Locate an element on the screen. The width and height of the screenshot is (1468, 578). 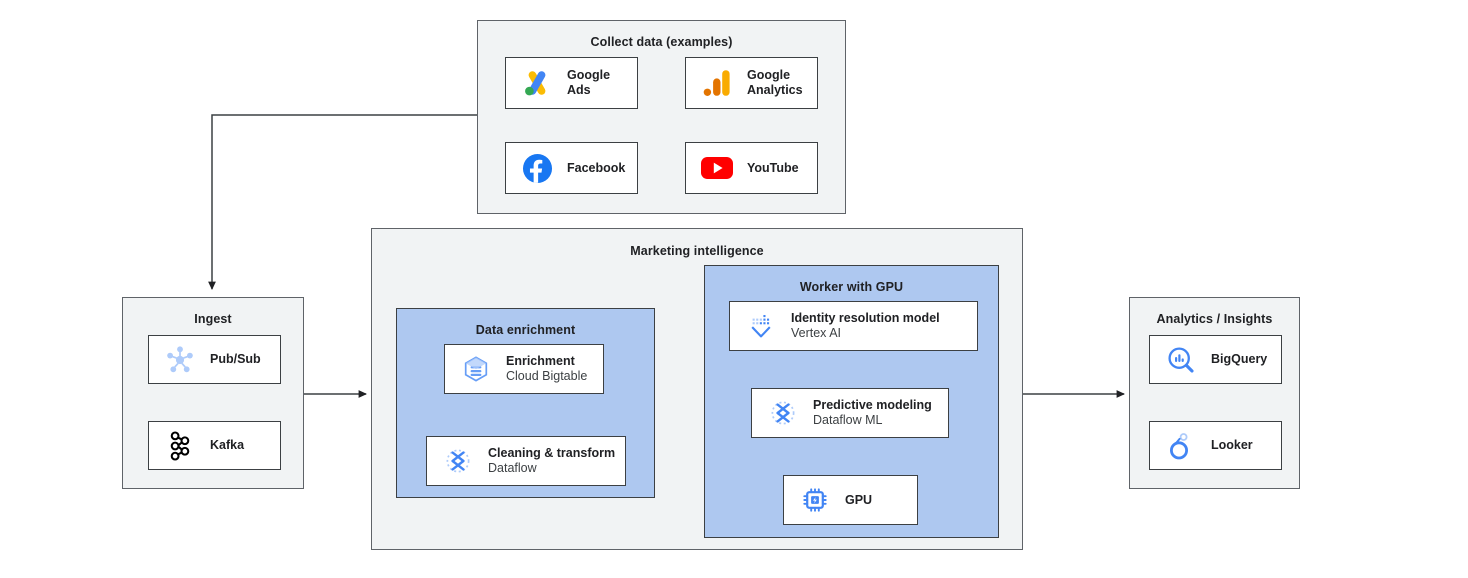
youtube-icon is located at coordinates (717, 168).